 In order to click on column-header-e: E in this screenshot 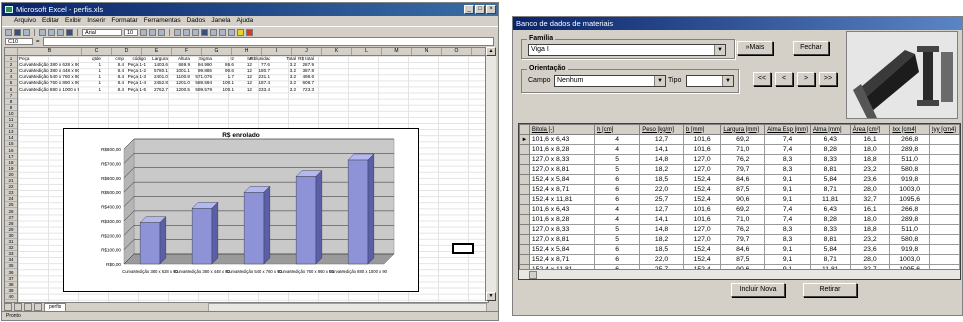, I will do `click(157, 51)`.